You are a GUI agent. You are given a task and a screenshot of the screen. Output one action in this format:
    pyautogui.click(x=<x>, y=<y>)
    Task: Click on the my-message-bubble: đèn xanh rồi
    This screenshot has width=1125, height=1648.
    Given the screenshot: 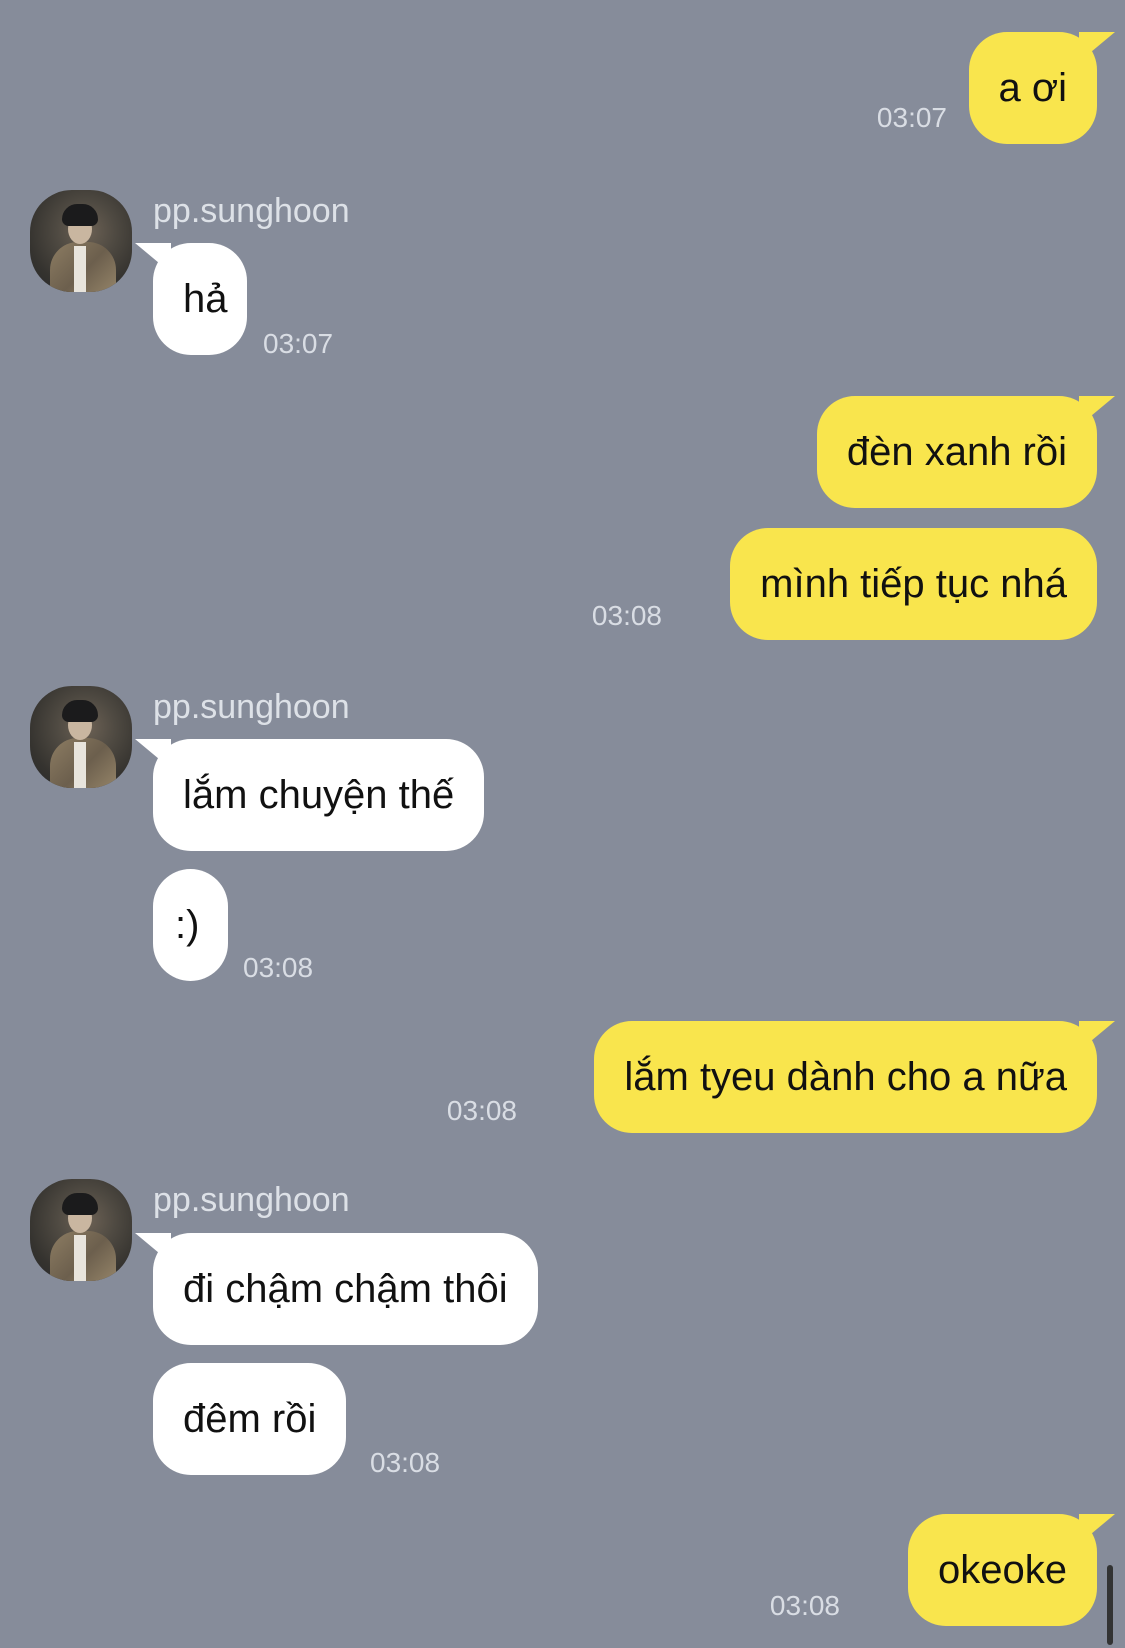 What is the action you would take?
    pyautogui.click(x=965, y=452)
    